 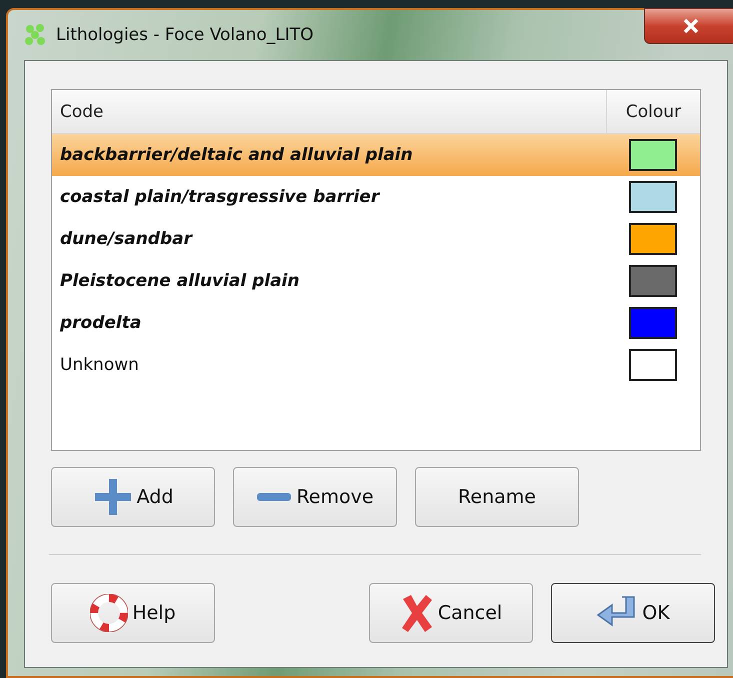 I want to click on column-header: Colour, so click(x=653, y=111).